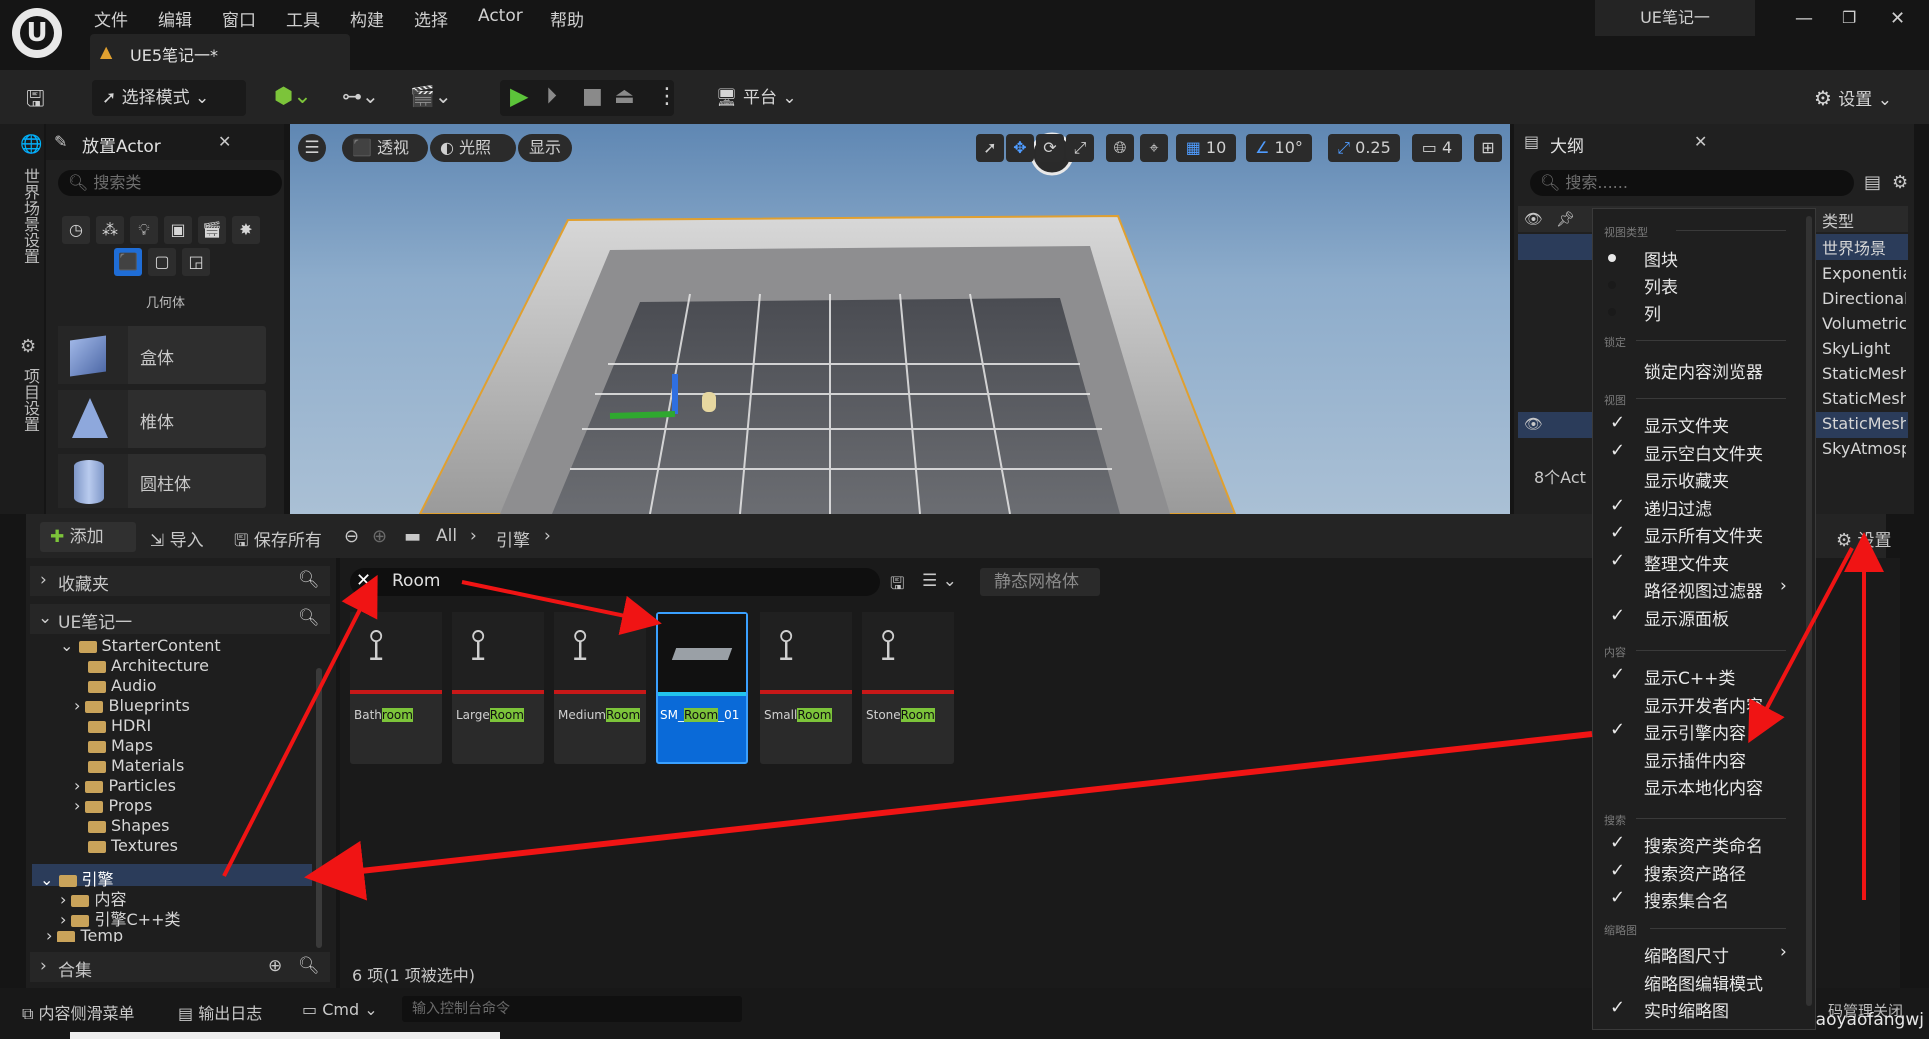  I want to click on save-icon: 🖫, so click(35, 101).